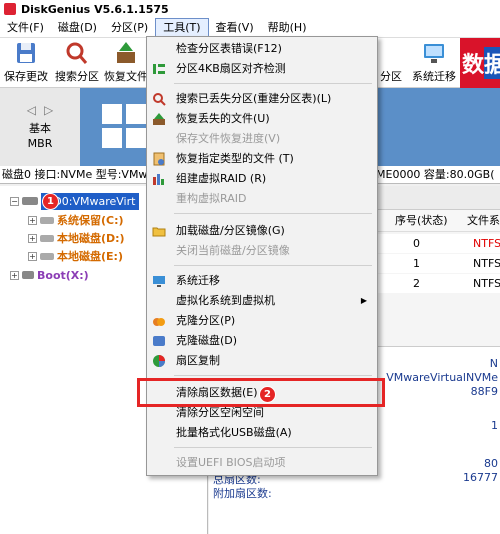 This screenshot has width=500, height=534. Describe the element at coordinates (262, 69) in the screenshot. I see `menu-item-4k-align-check: 分区4KB扇区对齐检测` at that location.